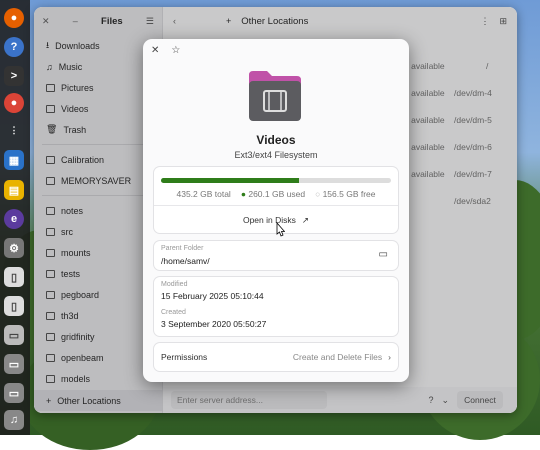 This screenshot has height=450, width=540. What do you see at coordinates (337, 357) in the screenshot?
I see `permissions-value: Create and Delete Files` at bounding box center [337, 357].